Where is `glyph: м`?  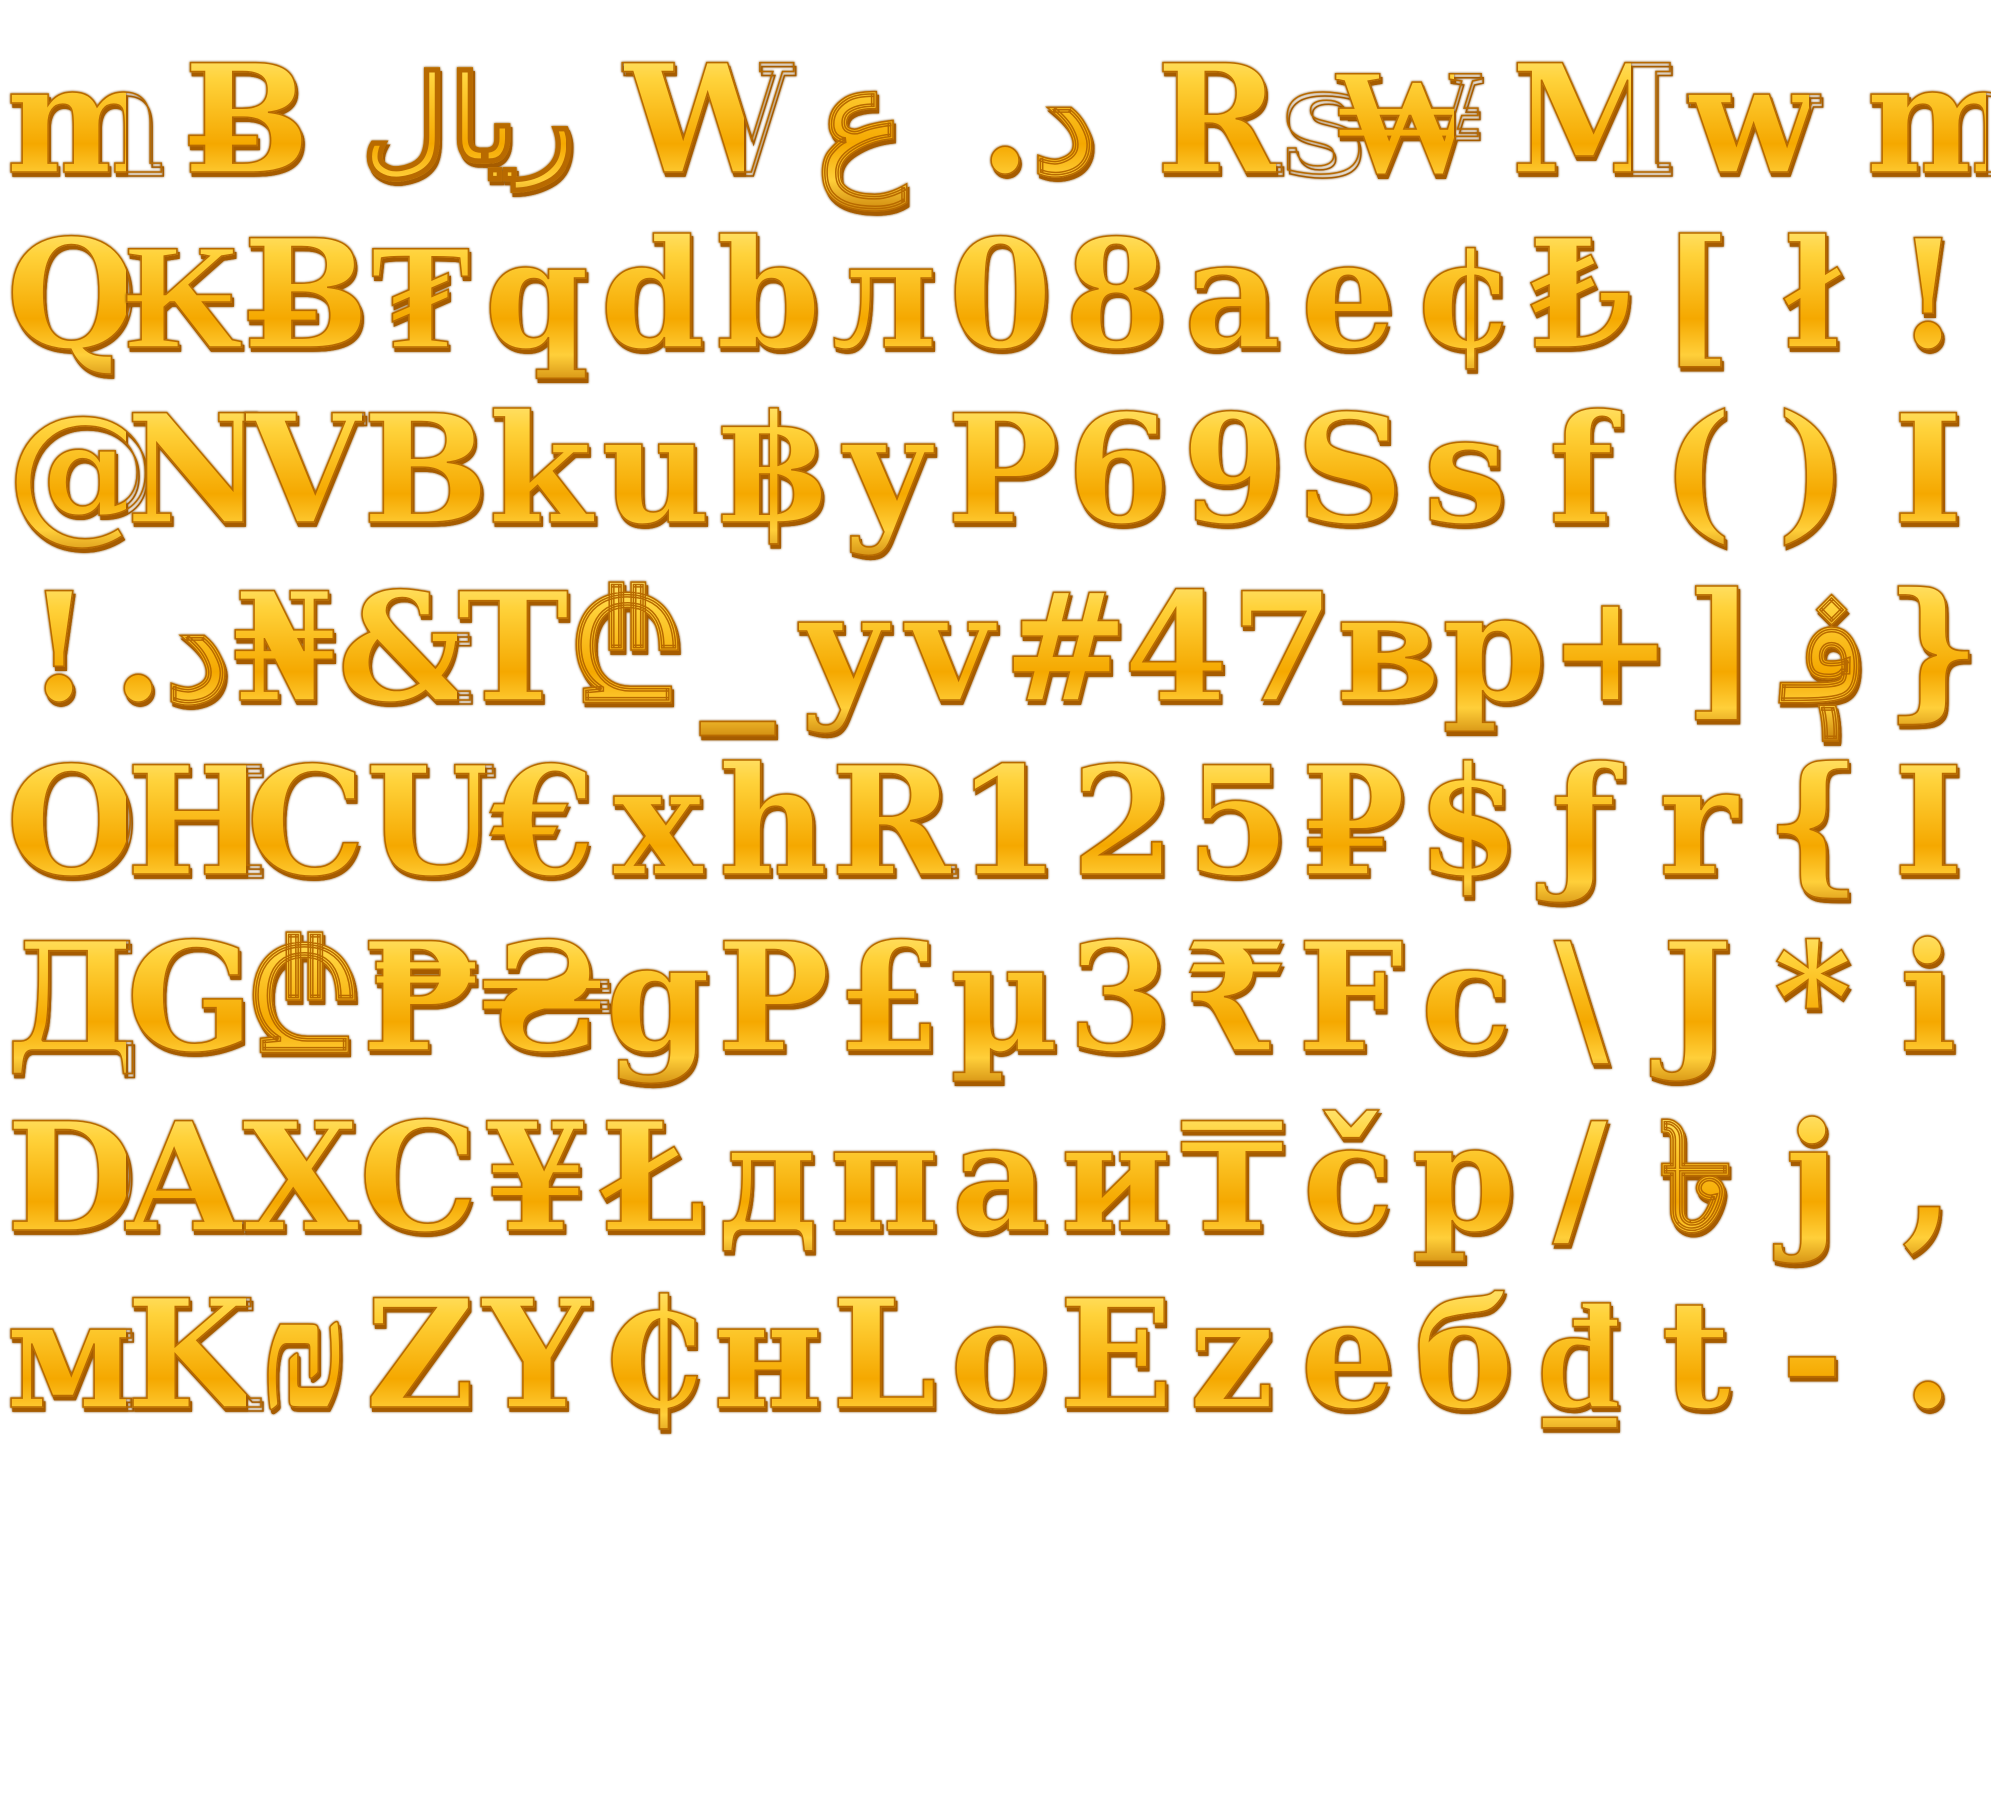 glyph: м is located at coordinates (71, 1355).